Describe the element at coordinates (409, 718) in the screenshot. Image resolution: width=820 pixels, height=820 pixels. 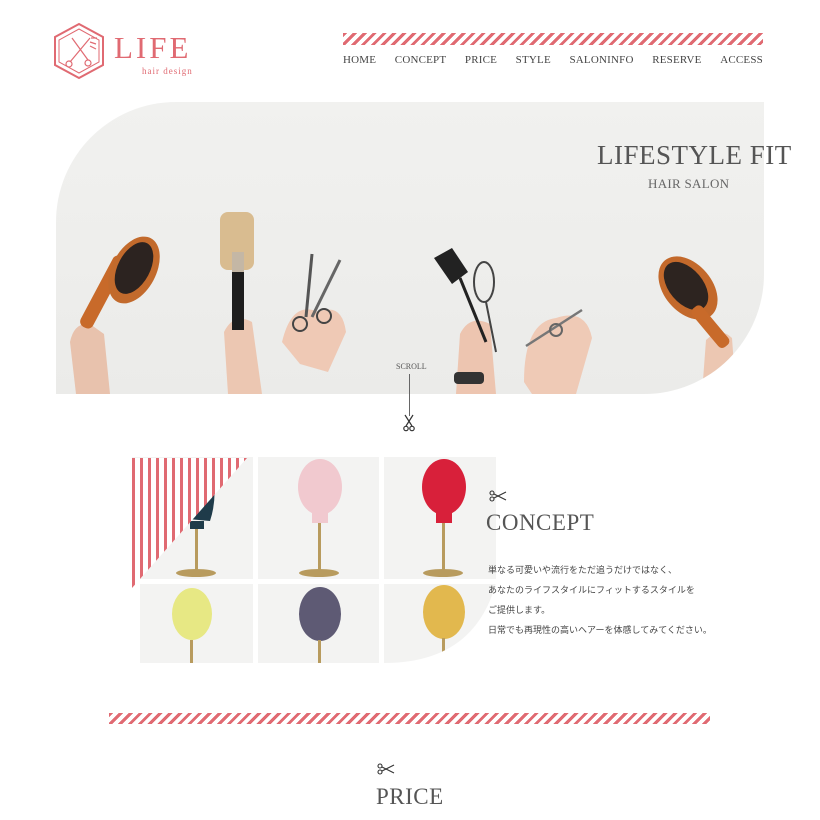
I see `section-divider-stripe` at that location.